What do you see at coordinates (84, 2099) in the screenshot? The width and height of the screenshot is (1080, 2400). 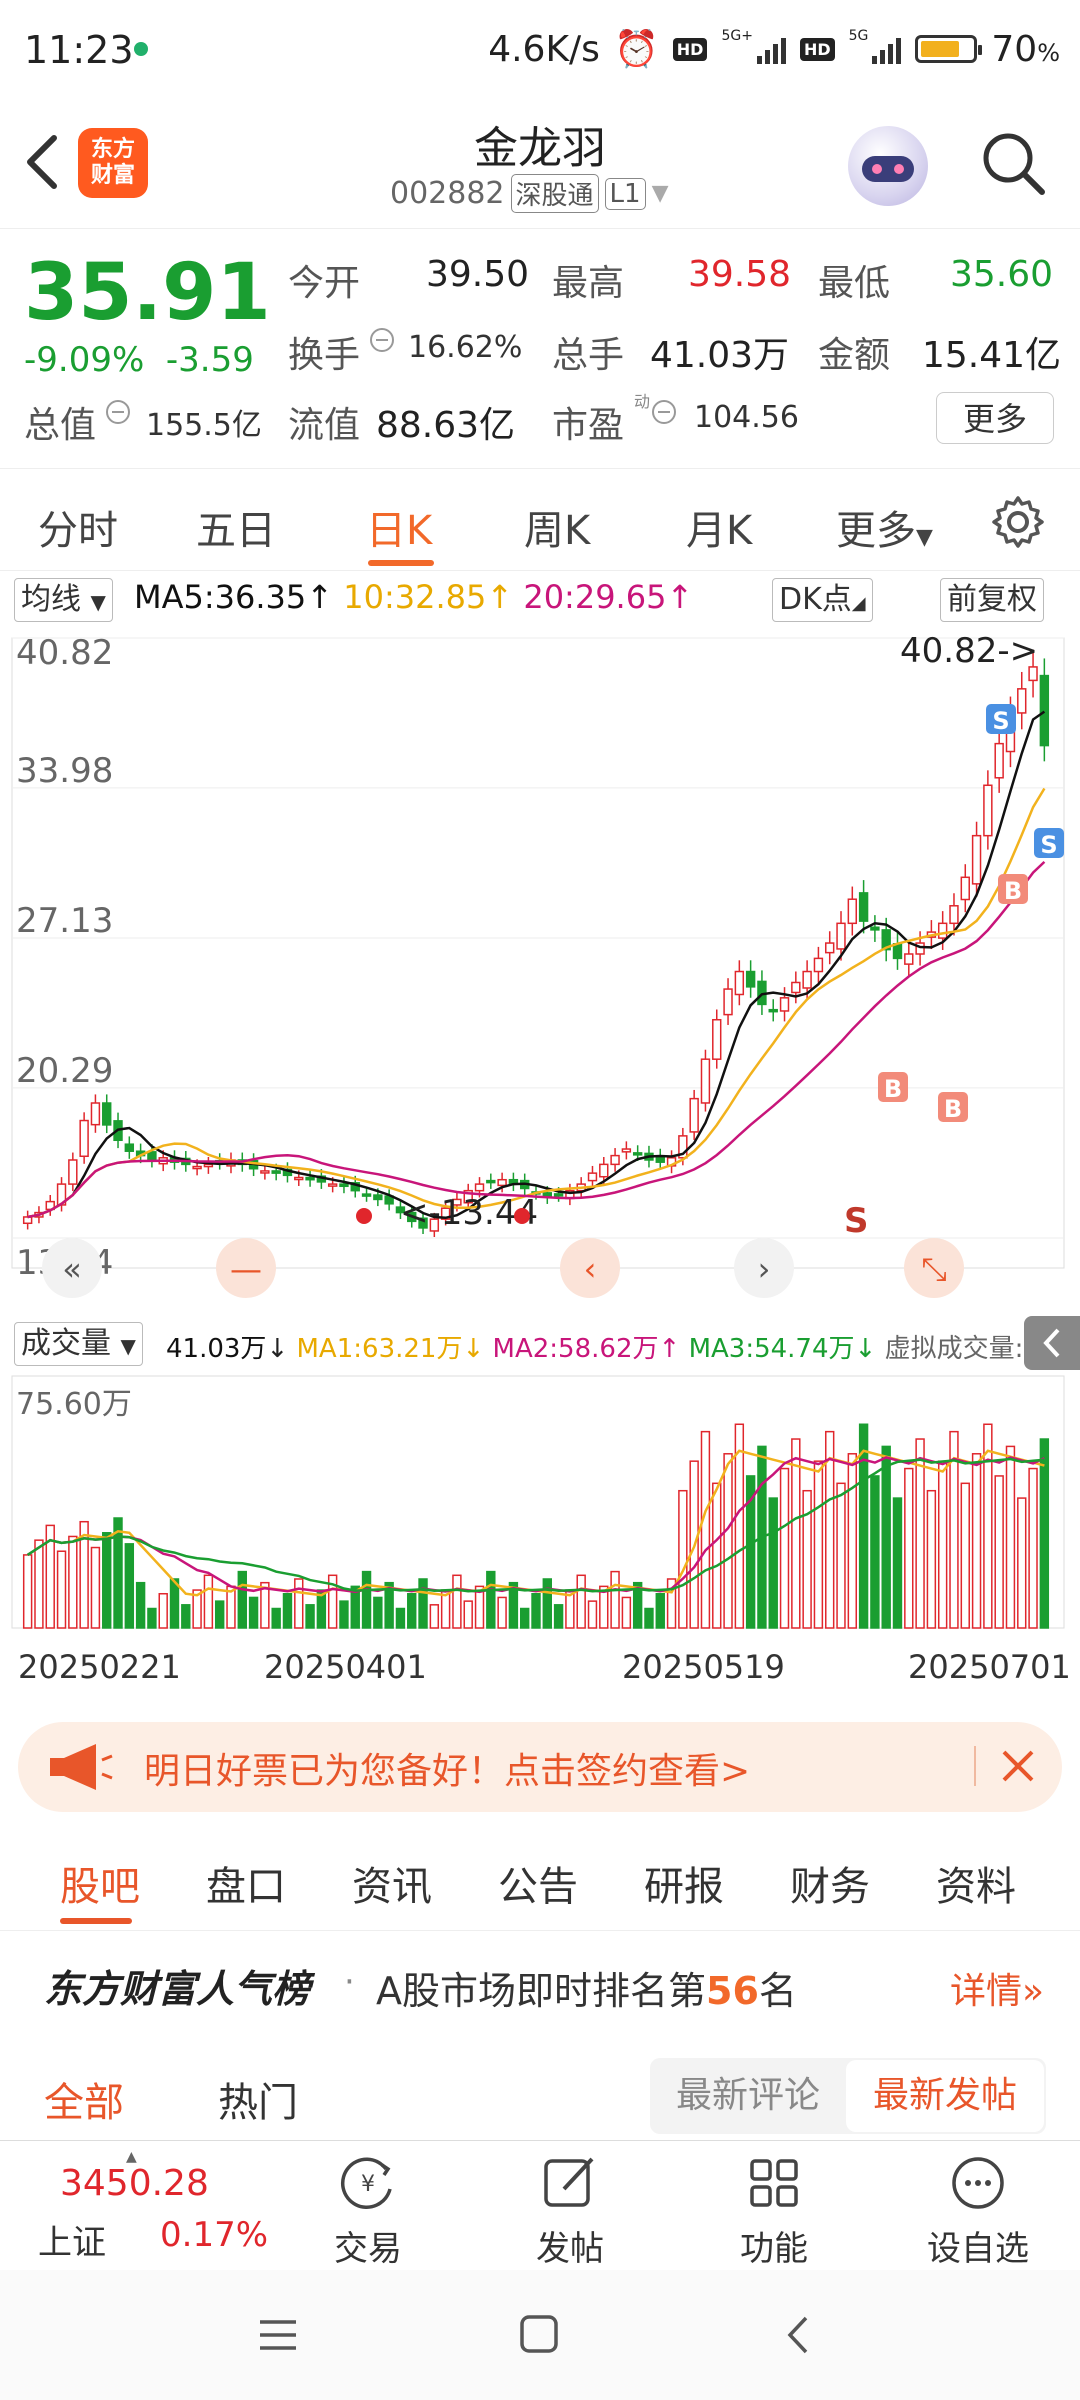 I see `filter-all: 全部` at bounding box center [84, 2099].